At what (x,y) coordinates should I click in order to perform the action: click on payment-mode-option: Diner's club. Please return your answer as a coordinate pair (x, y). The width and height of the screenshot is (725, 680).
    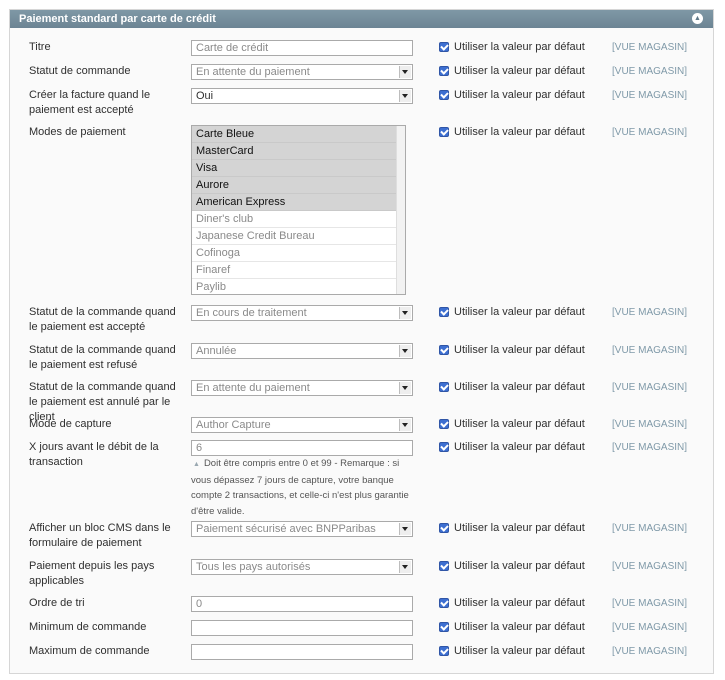
    Looking at the image, I should click on (294, 219).